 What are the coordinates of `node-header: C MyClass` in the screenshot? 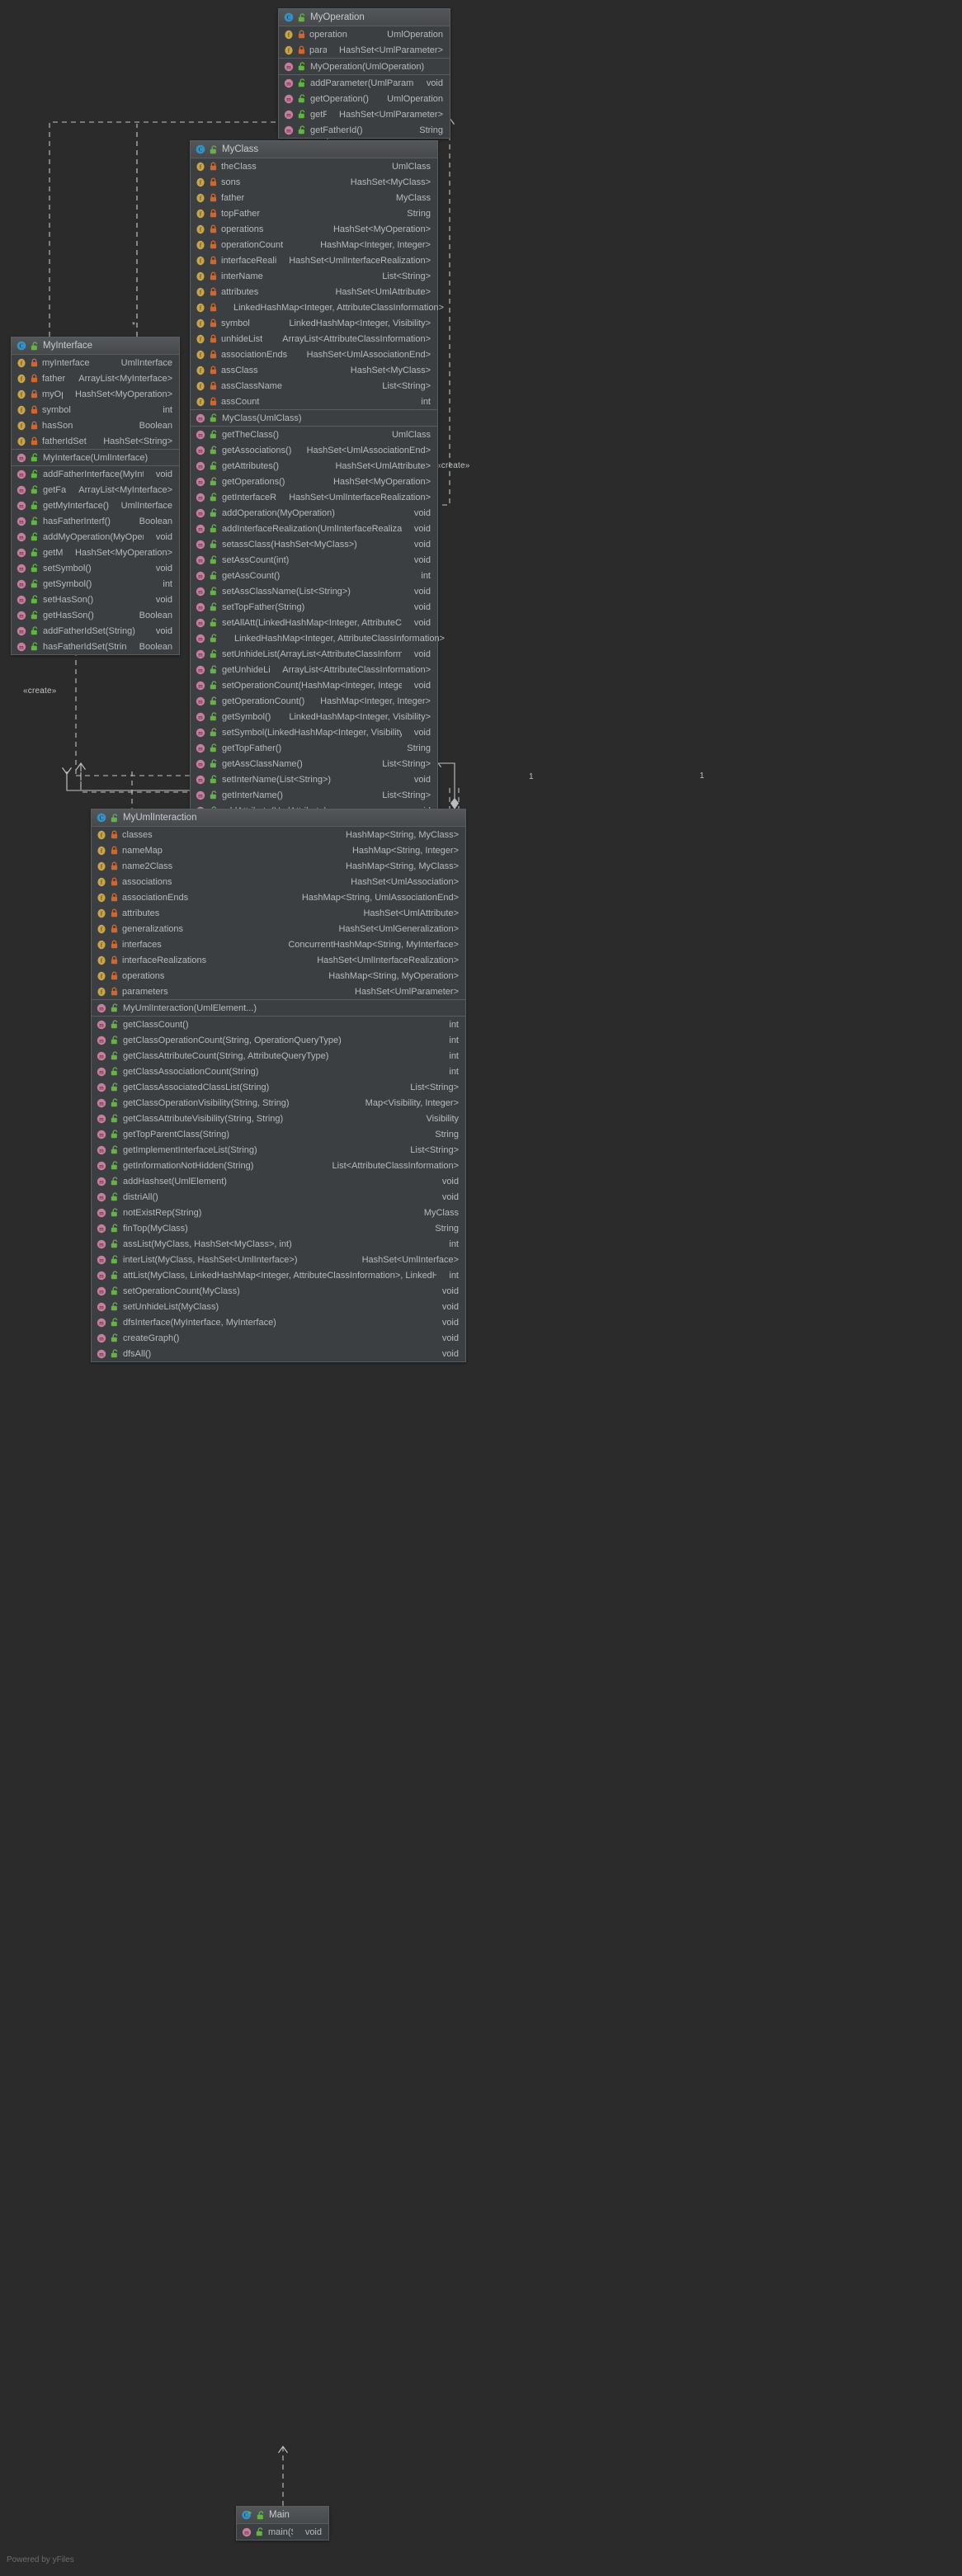 It's located at (314, 149).